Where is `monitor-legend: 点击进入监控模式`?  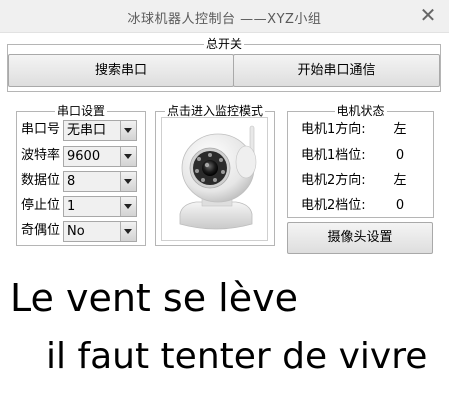
monitor-legend: 点击进入监控模式 is located at coordinates (215, 111).